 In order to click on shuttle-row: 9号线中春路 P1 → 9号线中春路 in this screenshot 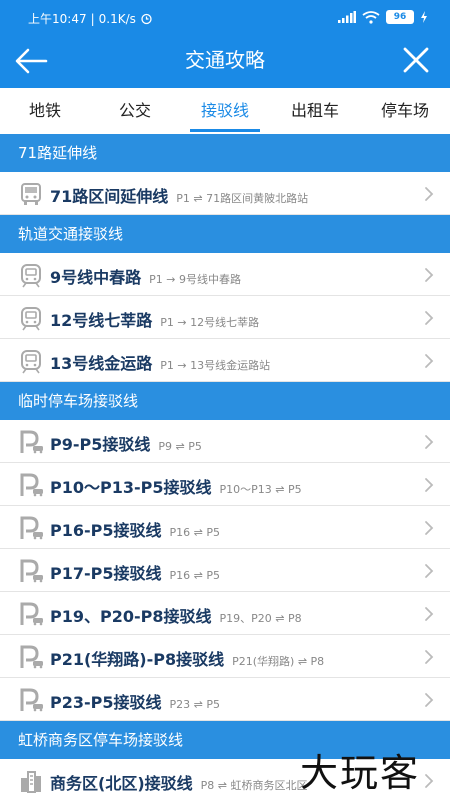, I will do `click(225, 274)`.